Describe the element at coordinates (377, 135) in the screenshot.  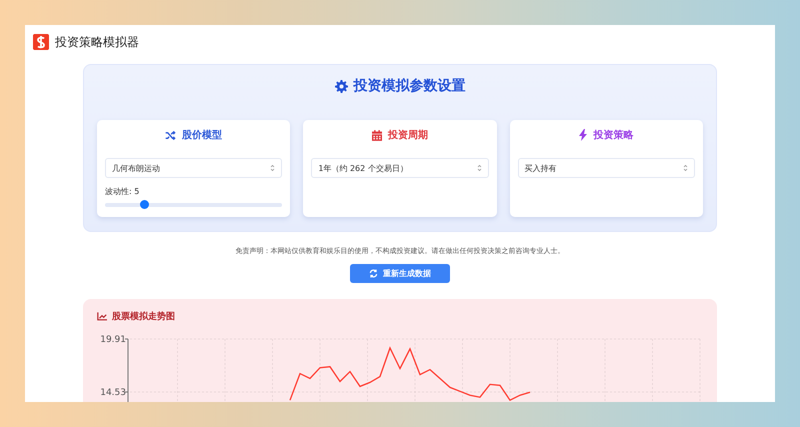
I see `calendar-icon` at that location.